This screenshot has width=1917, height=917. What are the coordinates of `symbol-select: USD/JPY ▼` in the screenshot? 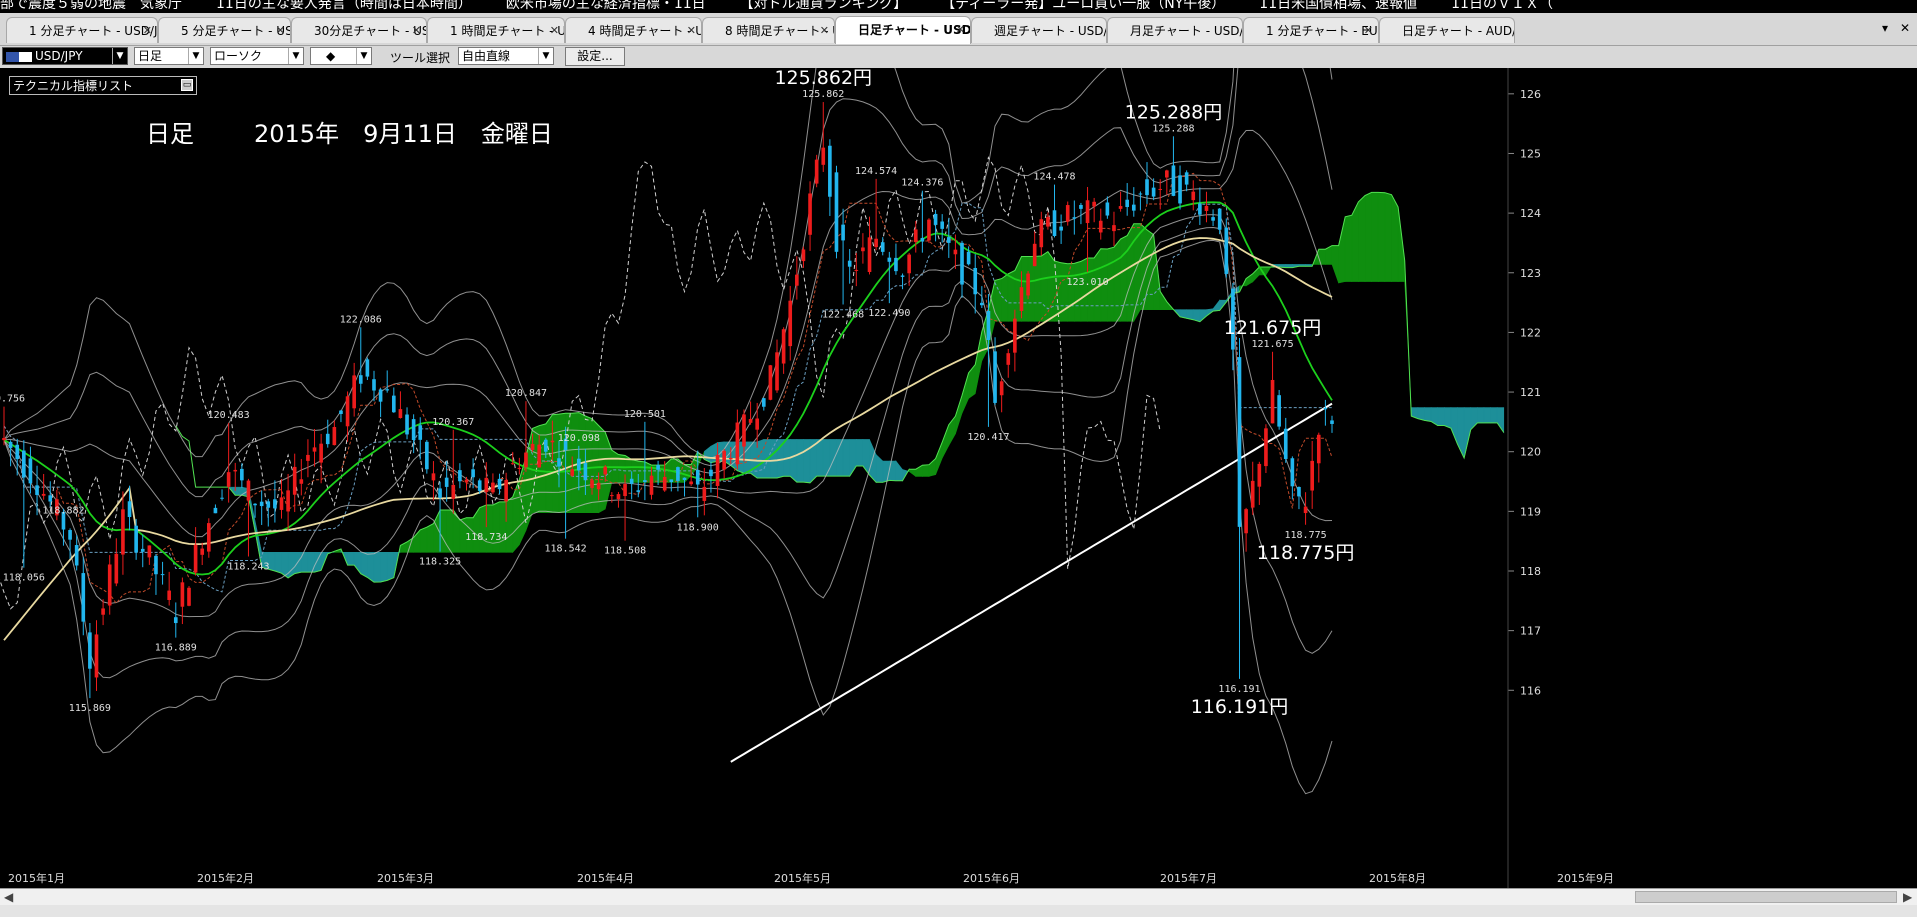 It's located at (65, 56).